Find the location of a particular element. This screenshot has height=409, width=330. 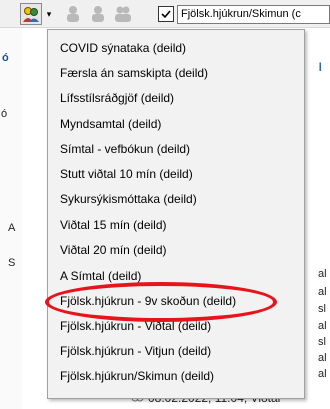

users-icon is located at coordinates (123, 14).